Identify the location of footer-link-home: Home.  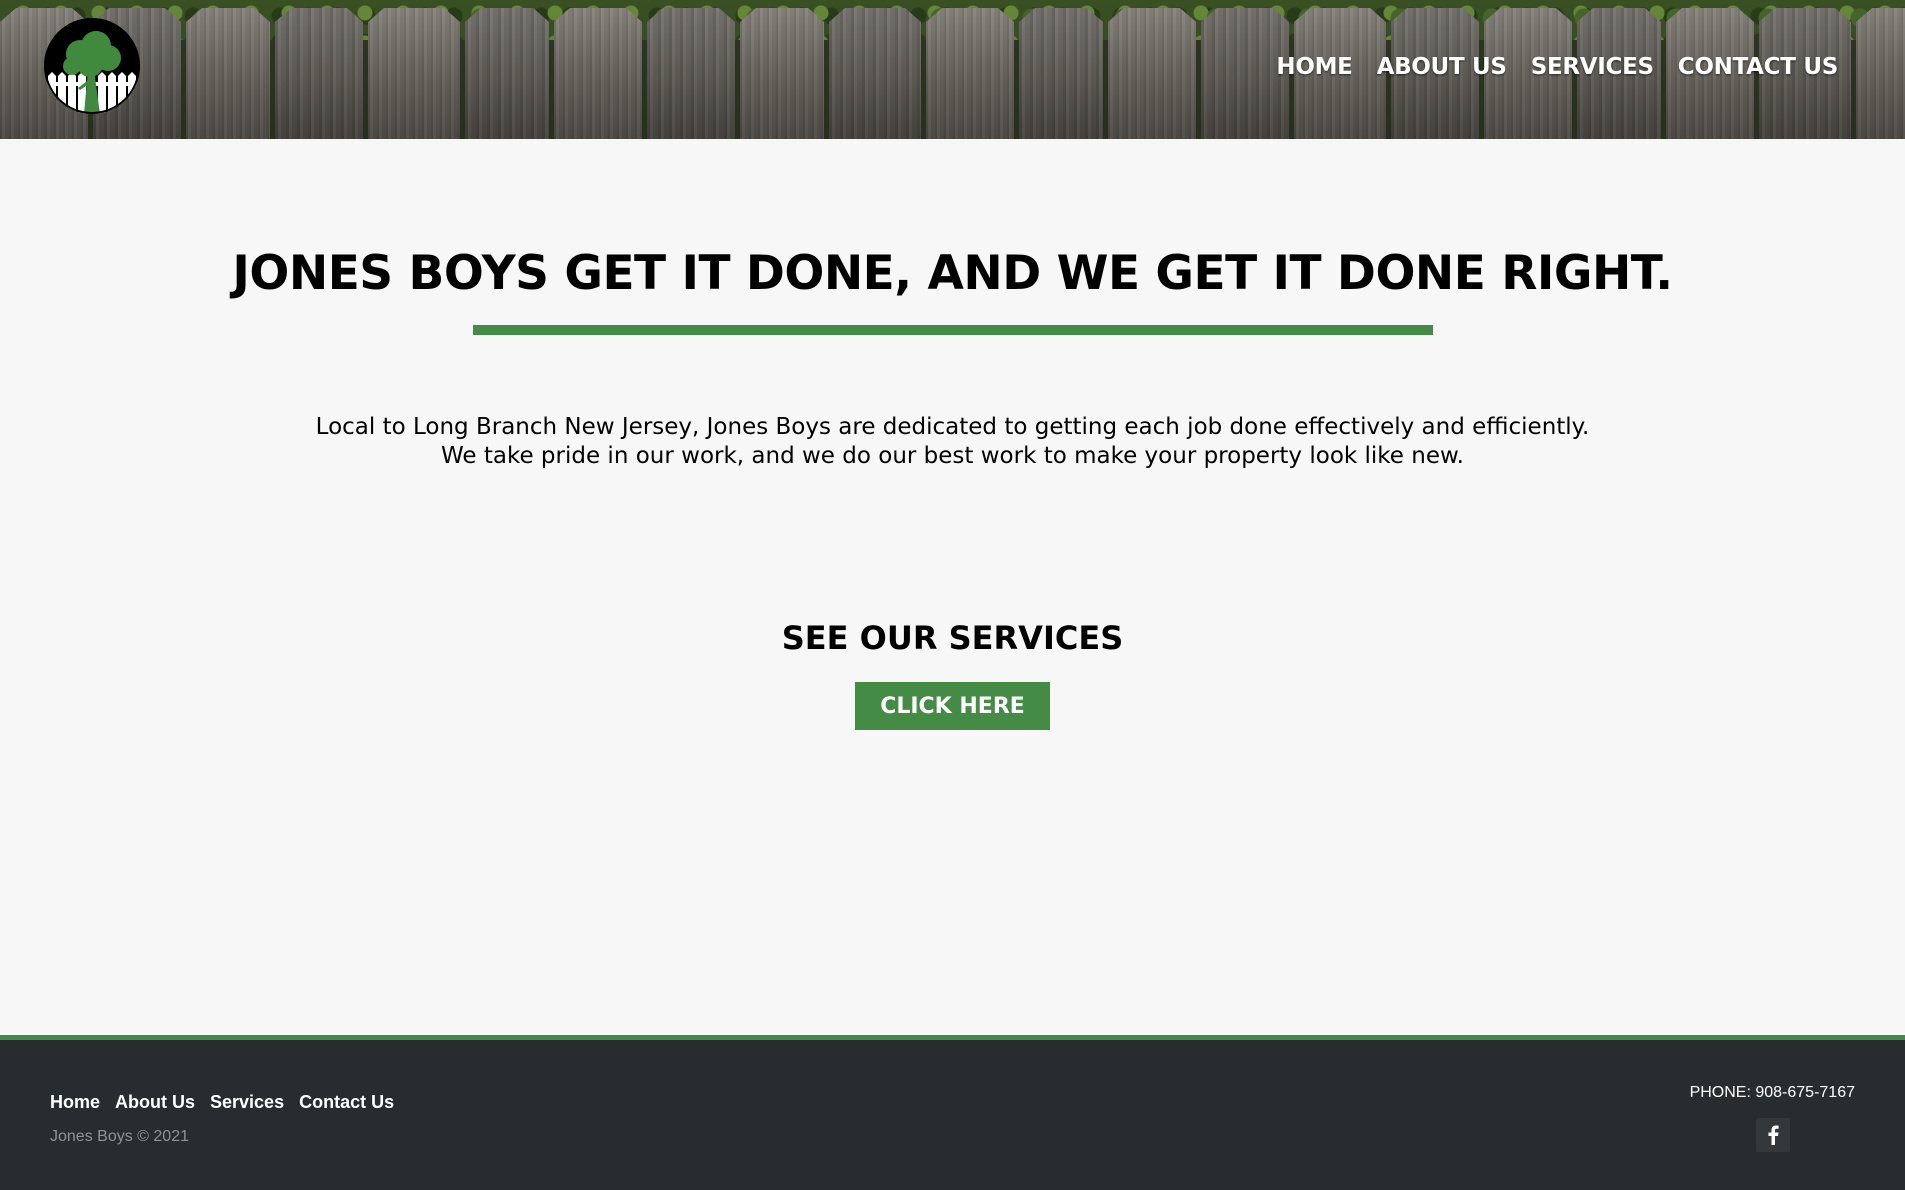
(75, 1102).